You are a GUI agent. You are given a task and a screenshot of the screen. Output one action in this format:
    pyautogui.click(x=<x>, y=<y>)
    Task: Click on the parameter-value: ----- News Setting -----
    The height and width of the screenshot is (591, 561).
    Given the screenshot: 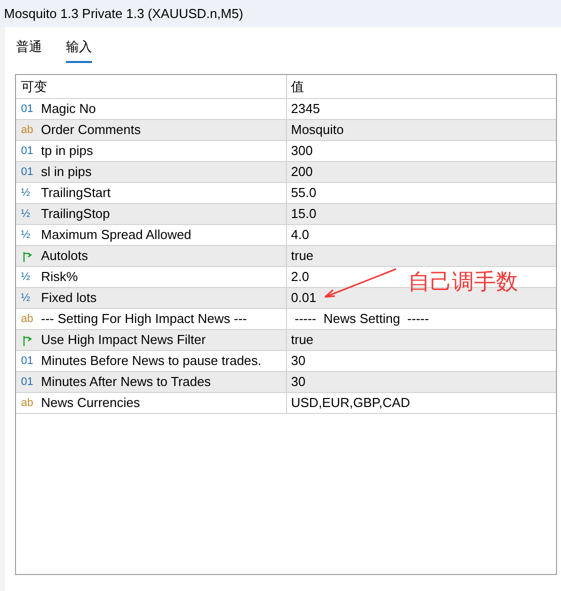 What is the action you would take?
    pyautogui.click(x=360, y=319)
    